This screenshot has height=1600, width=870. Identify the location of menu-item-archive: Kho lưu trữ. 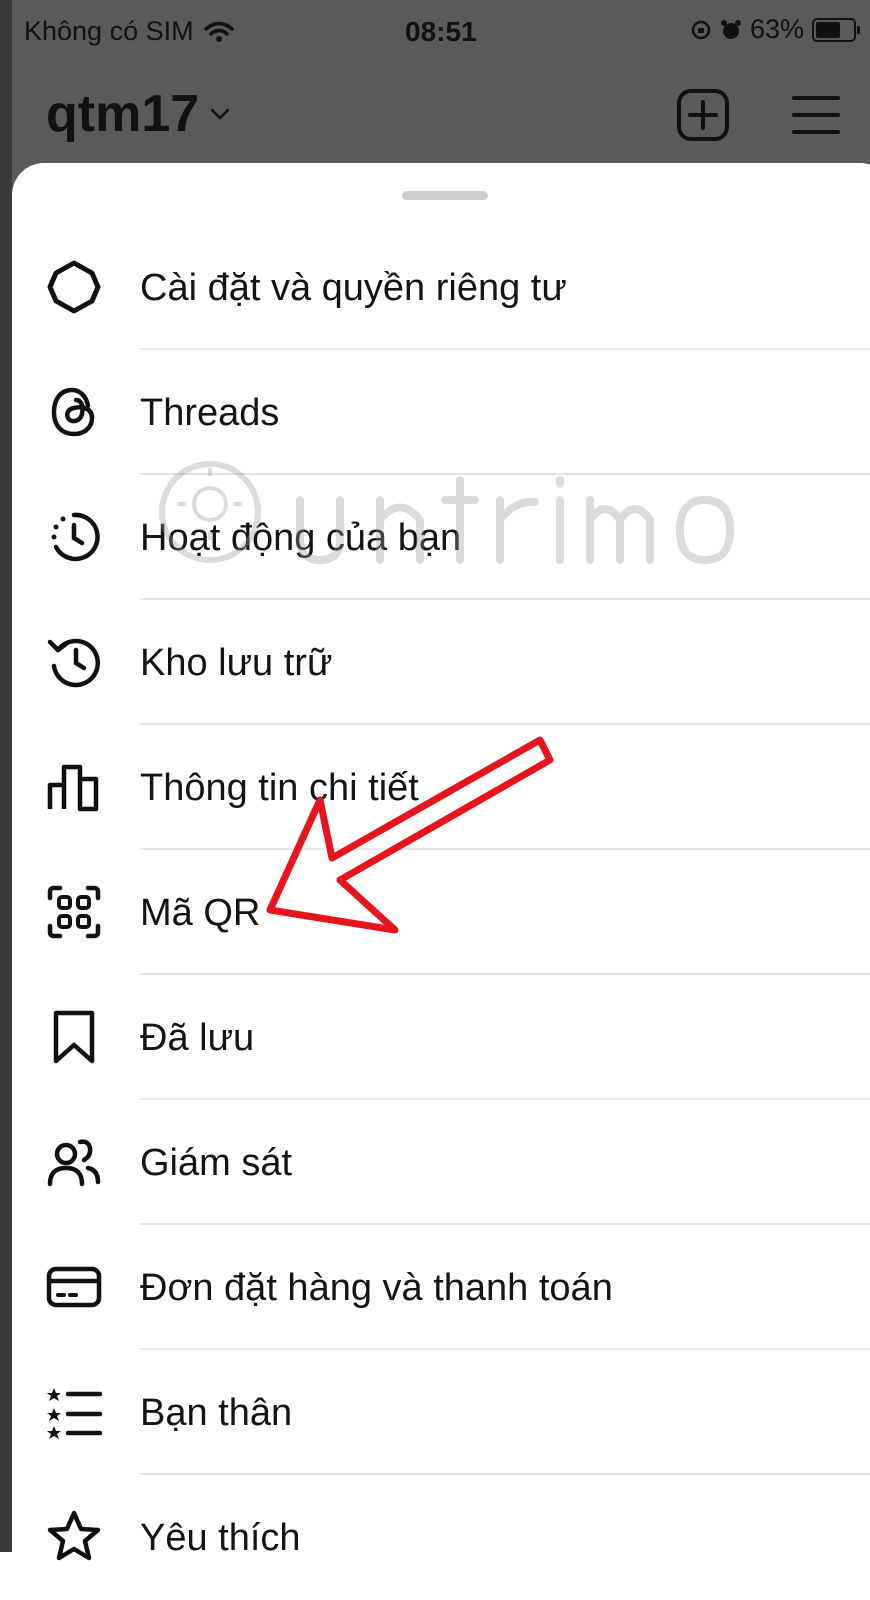
(441, 662).